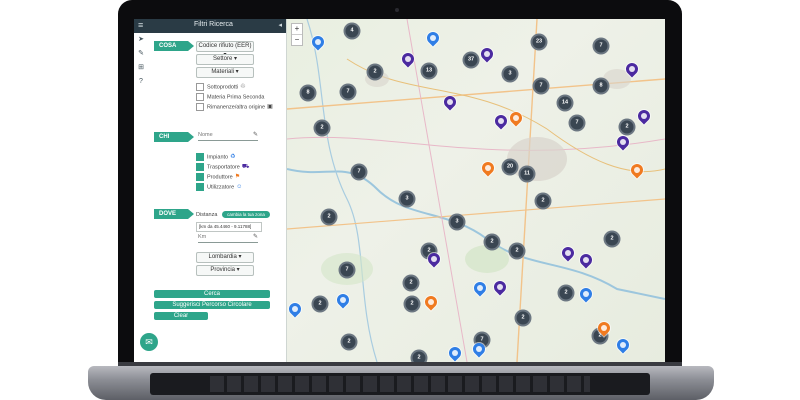 The image size is (800, 400). What do you see at coordinates (471, 60) in the screenshot?
I see `marker-cluster: 37` at bounding box center [471, 60].